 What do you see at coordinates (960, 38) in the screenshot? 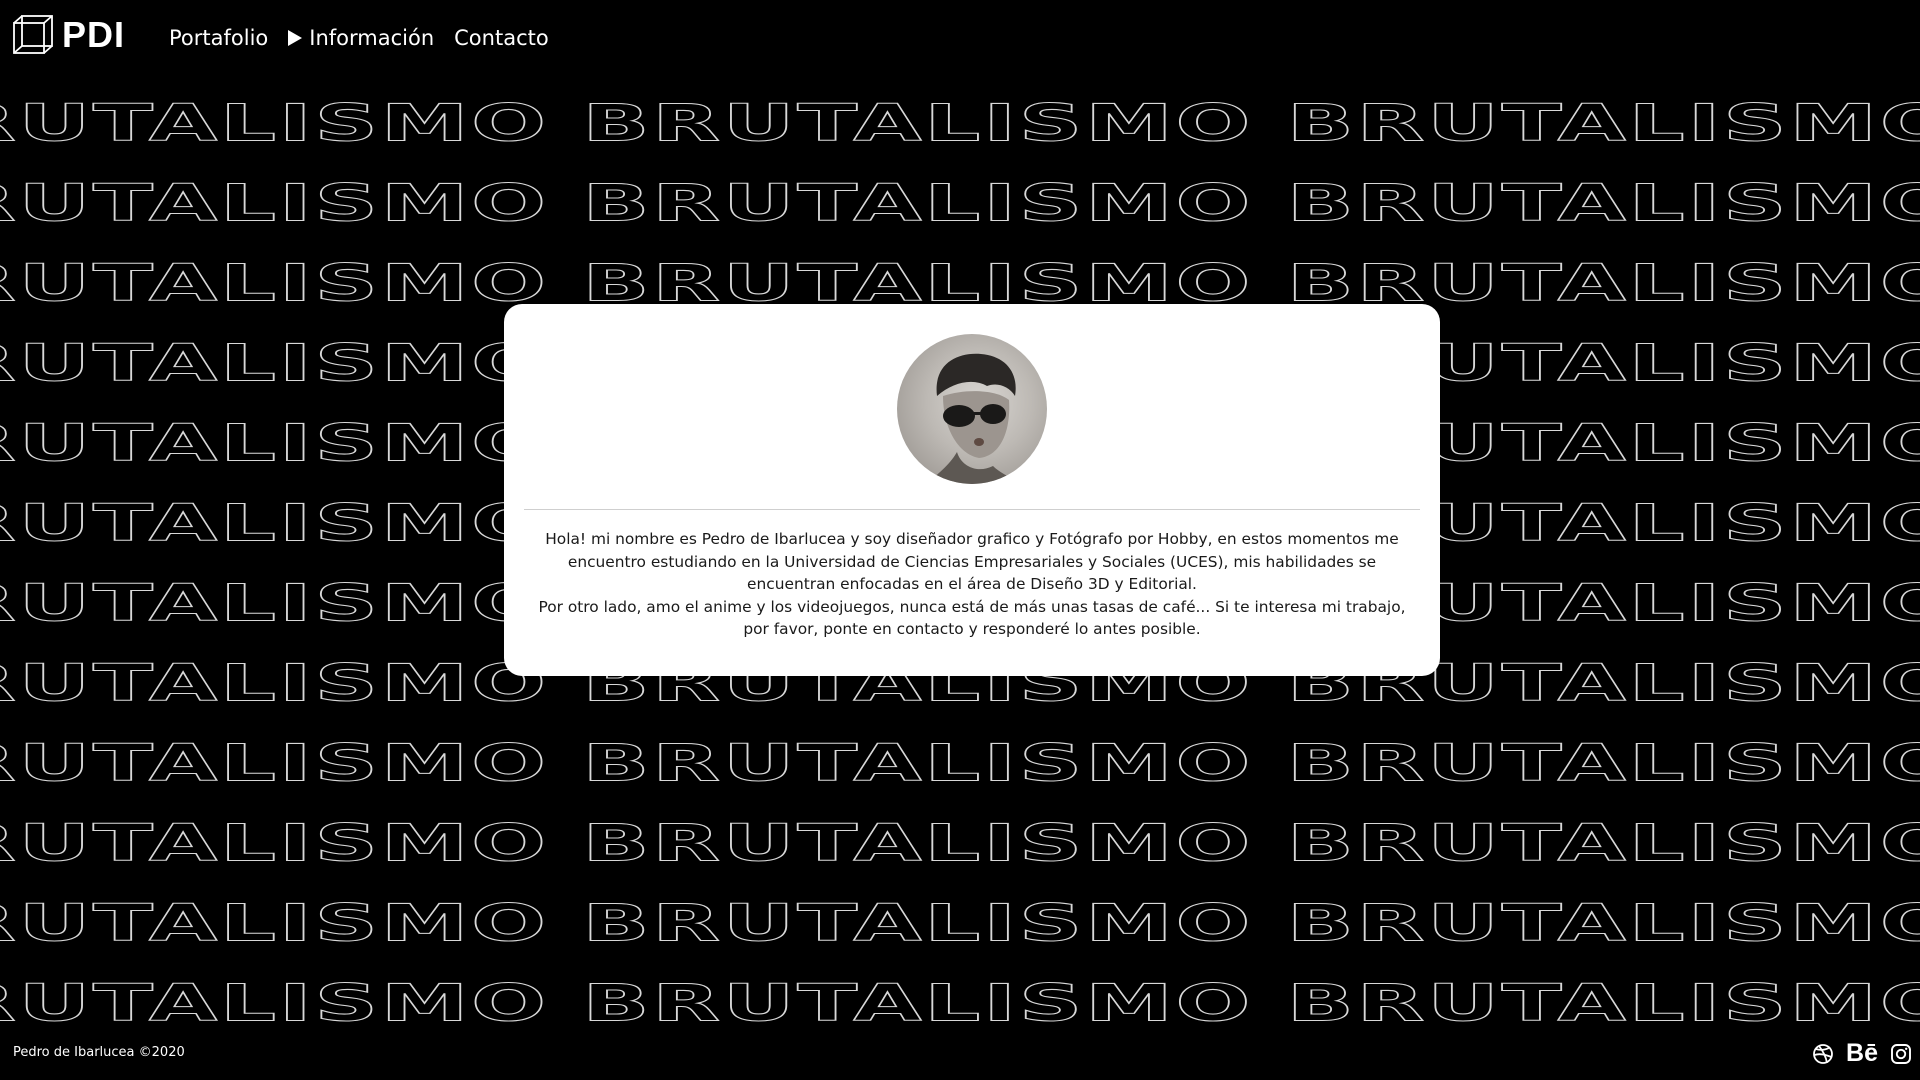
I see `header: PDI Portafolio Información Contacto` at bounding box center [960, 38].